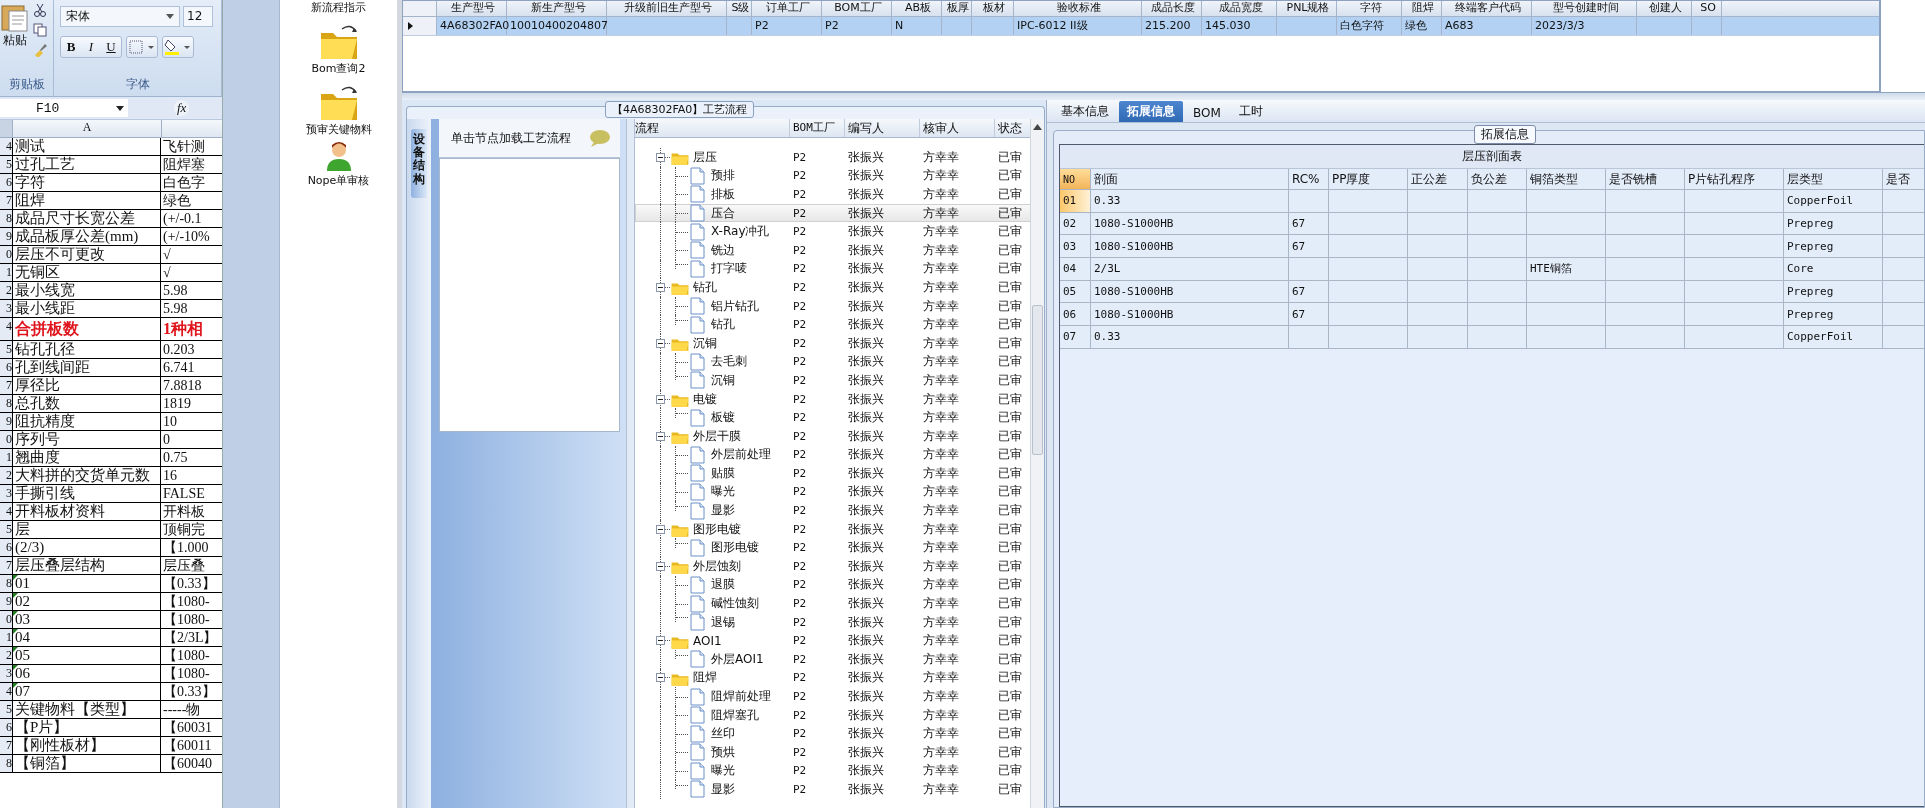 This screenshot has height=808, width=1925. What do you see at coordinates (833, 622) in the screenshot?
I see `tree-row: 退锡 P2 张振兴 方幸幸 已审` at bounding box center [833, 622].